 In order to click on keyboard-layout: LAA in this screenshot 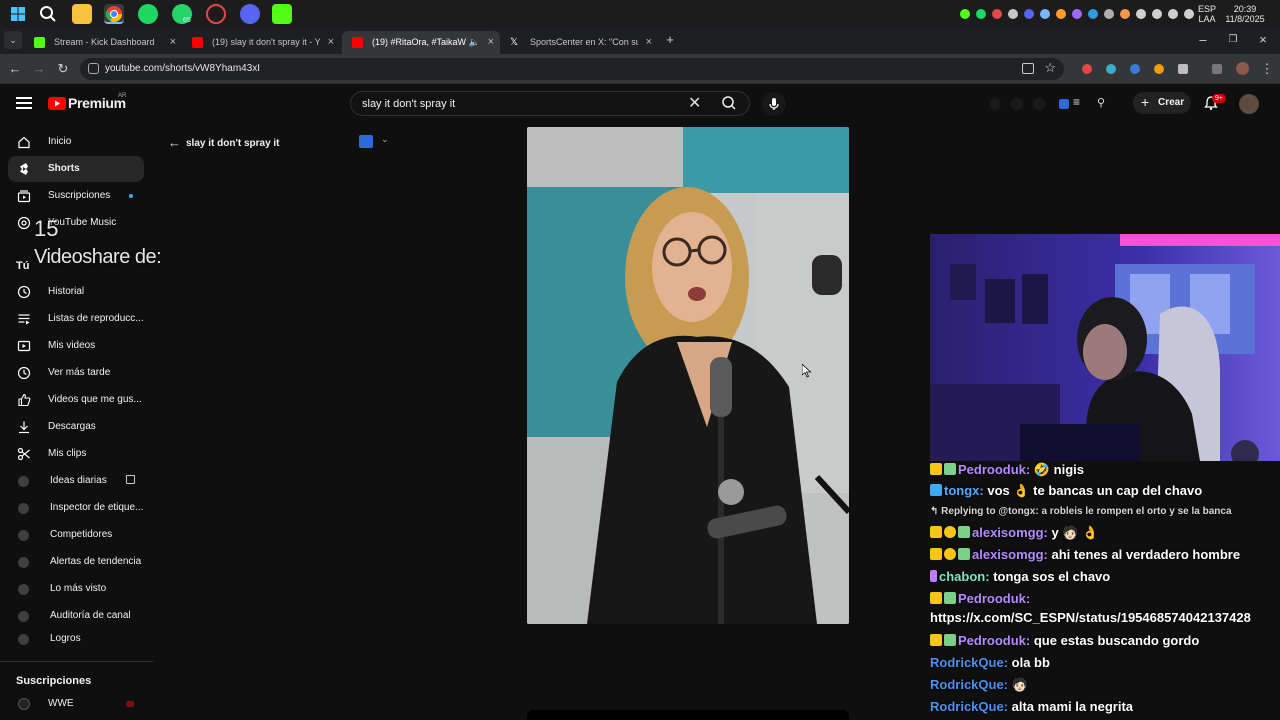, I will do `click(1207, 19)`.